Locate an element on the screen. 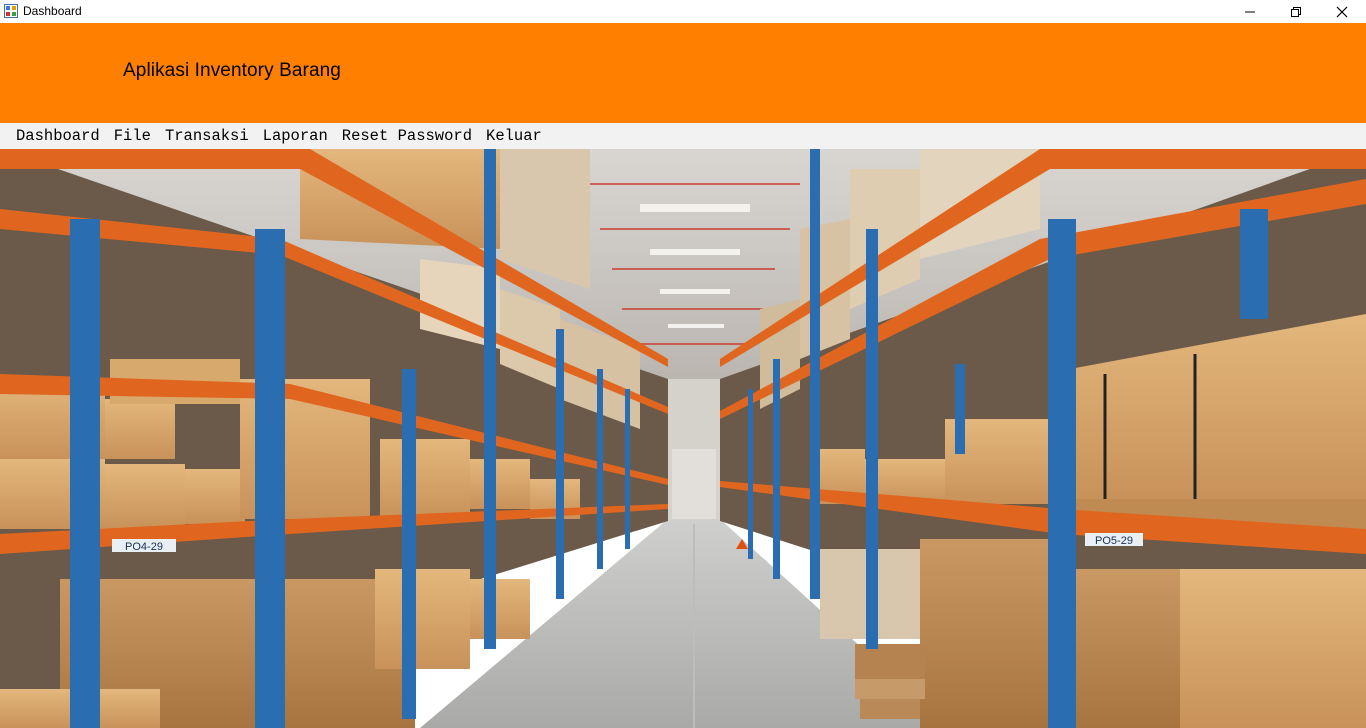  minimize-button is located at coordinates (1250, 11).